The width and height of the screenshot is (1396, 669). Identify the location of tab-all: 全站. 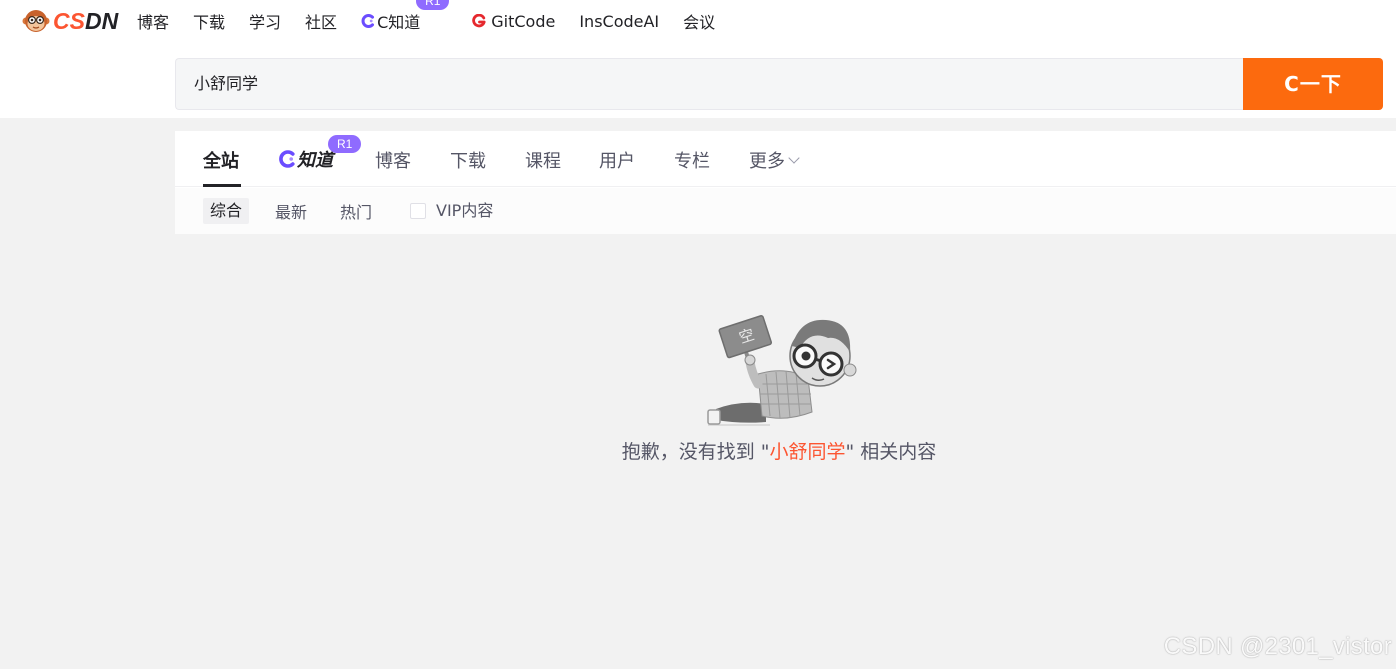
(221, 160).